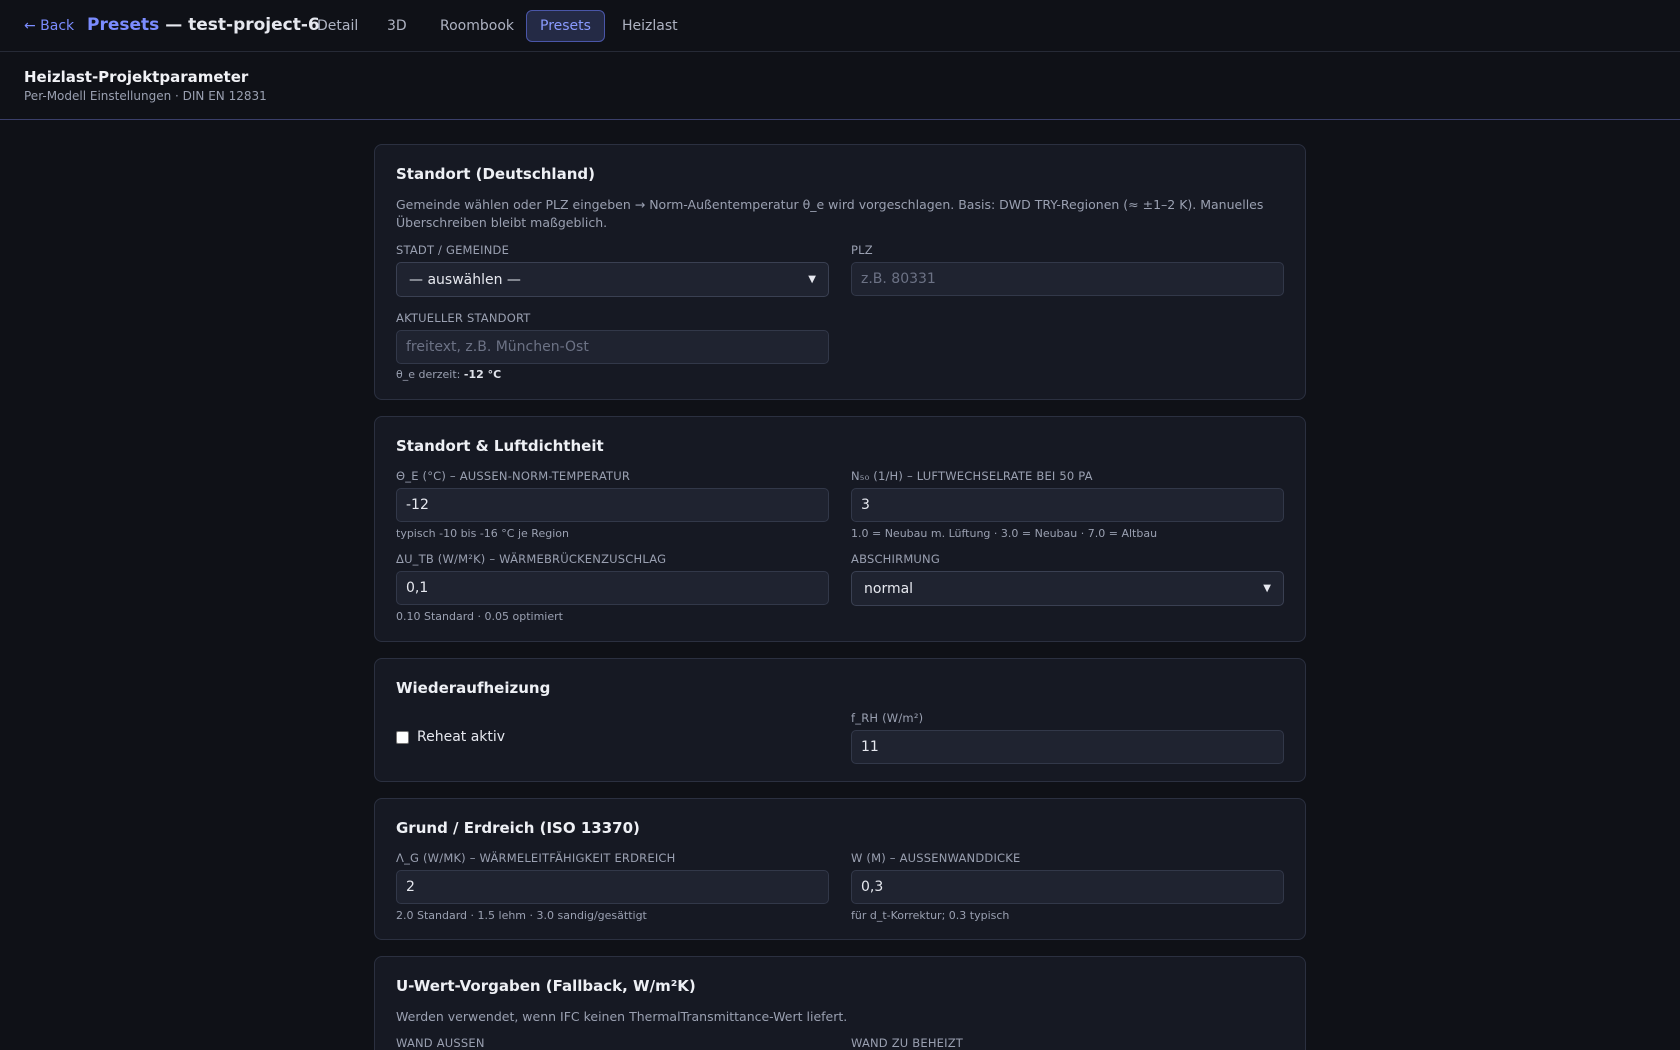 The width and height of the screenshot is (1680, 1050). I want to click on theta-input, so click(612, 505).